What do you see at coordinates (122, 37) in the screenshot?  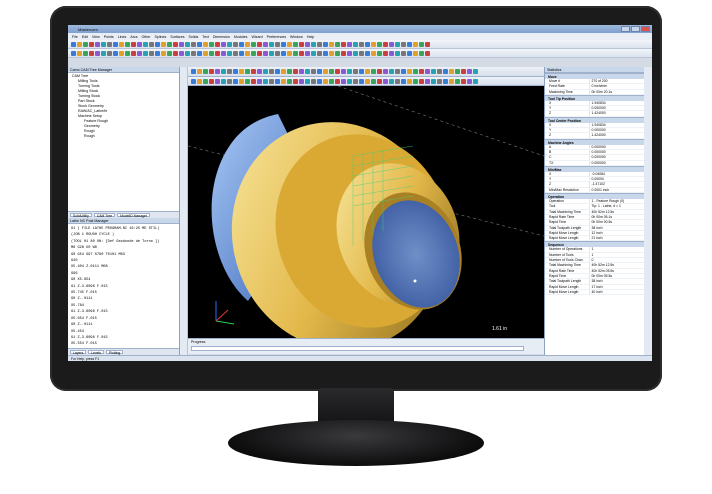 I see `menu-item: Lines` at bounding box center [122, 37].